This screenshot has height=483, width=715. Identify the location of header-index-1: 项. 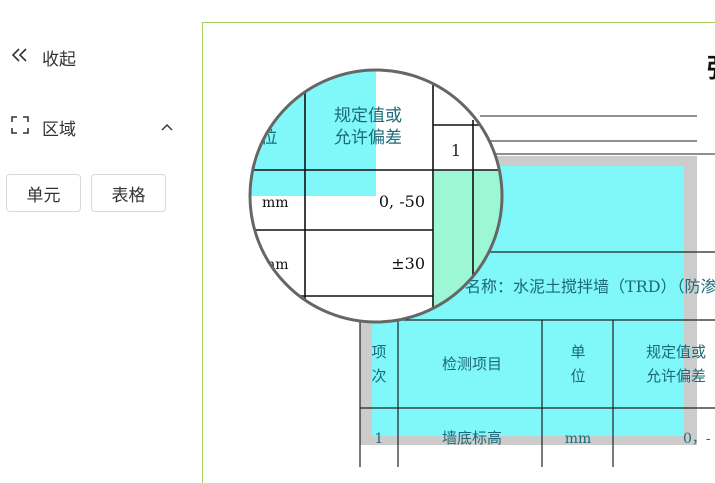
(378, 352).